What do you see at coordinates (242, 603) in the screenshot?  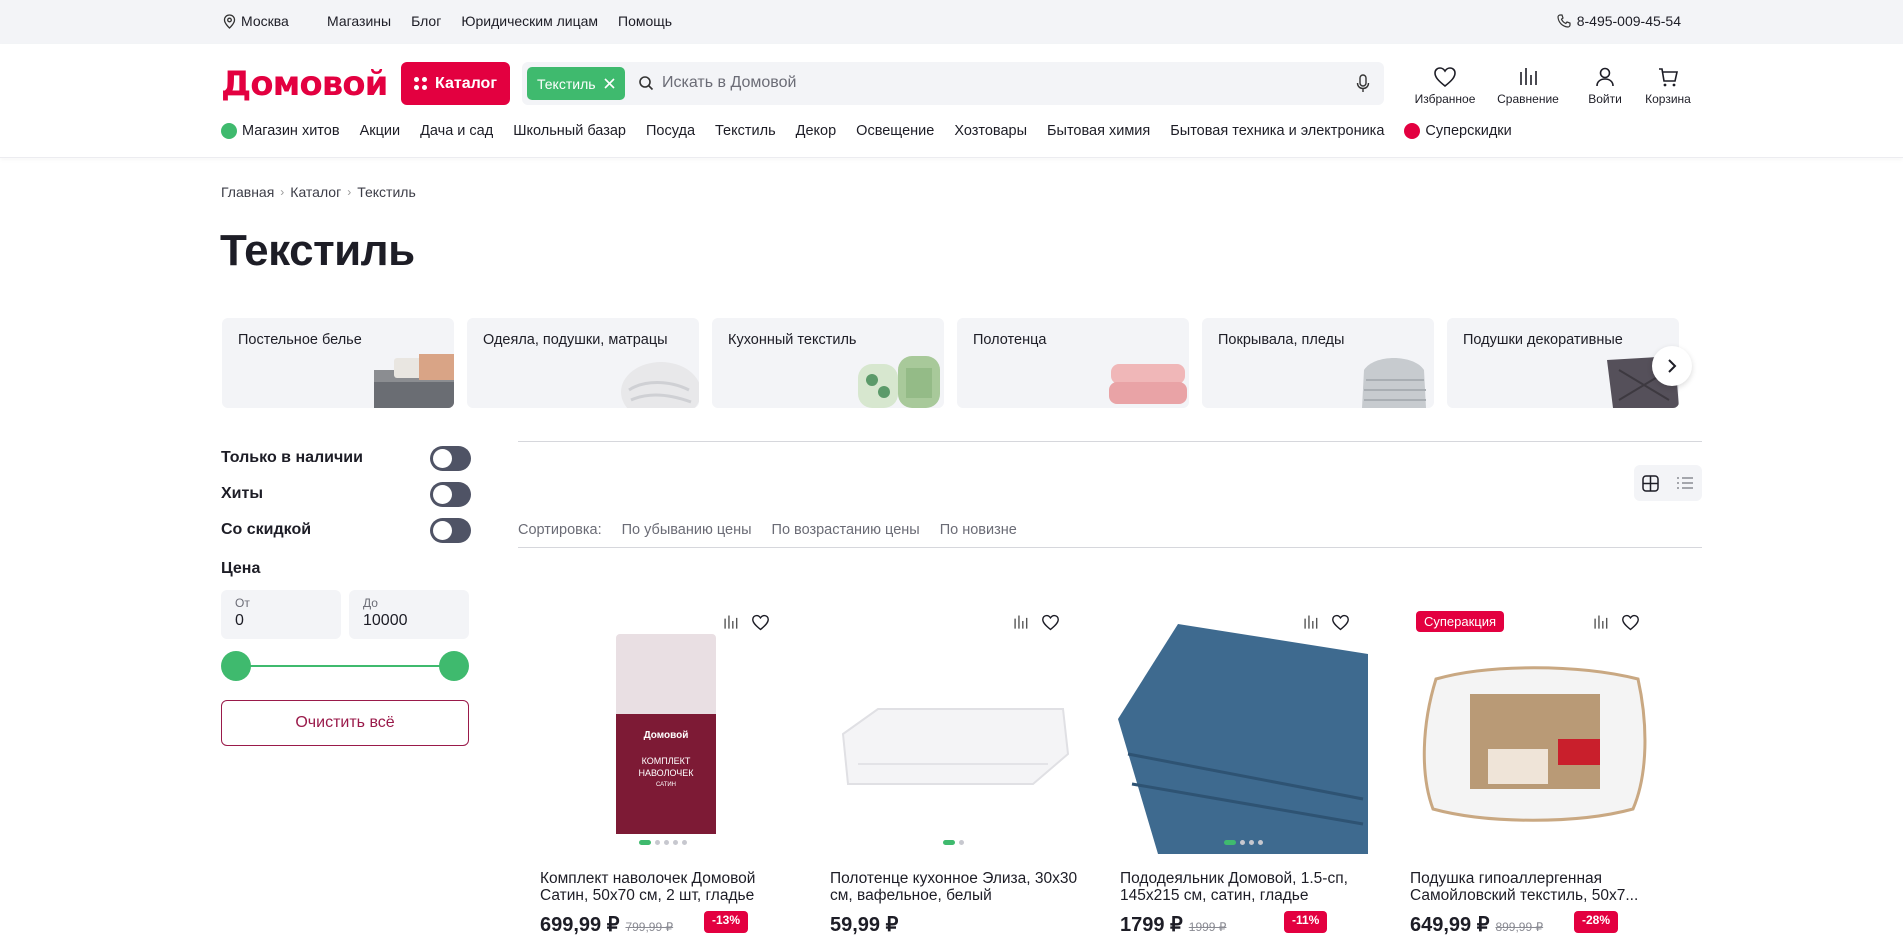 I see `price-from-label: От` at bounding box center [242, 603].